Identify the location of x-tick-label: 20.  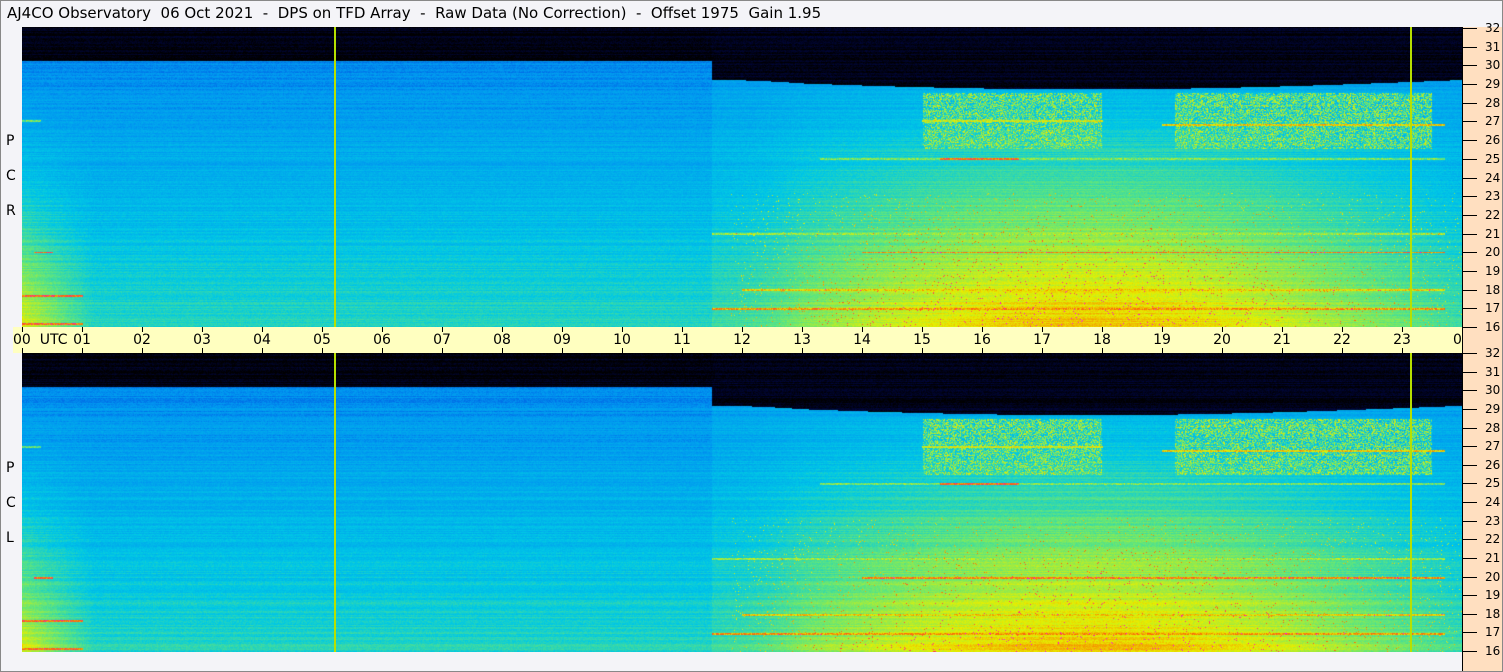
(1222, 340).